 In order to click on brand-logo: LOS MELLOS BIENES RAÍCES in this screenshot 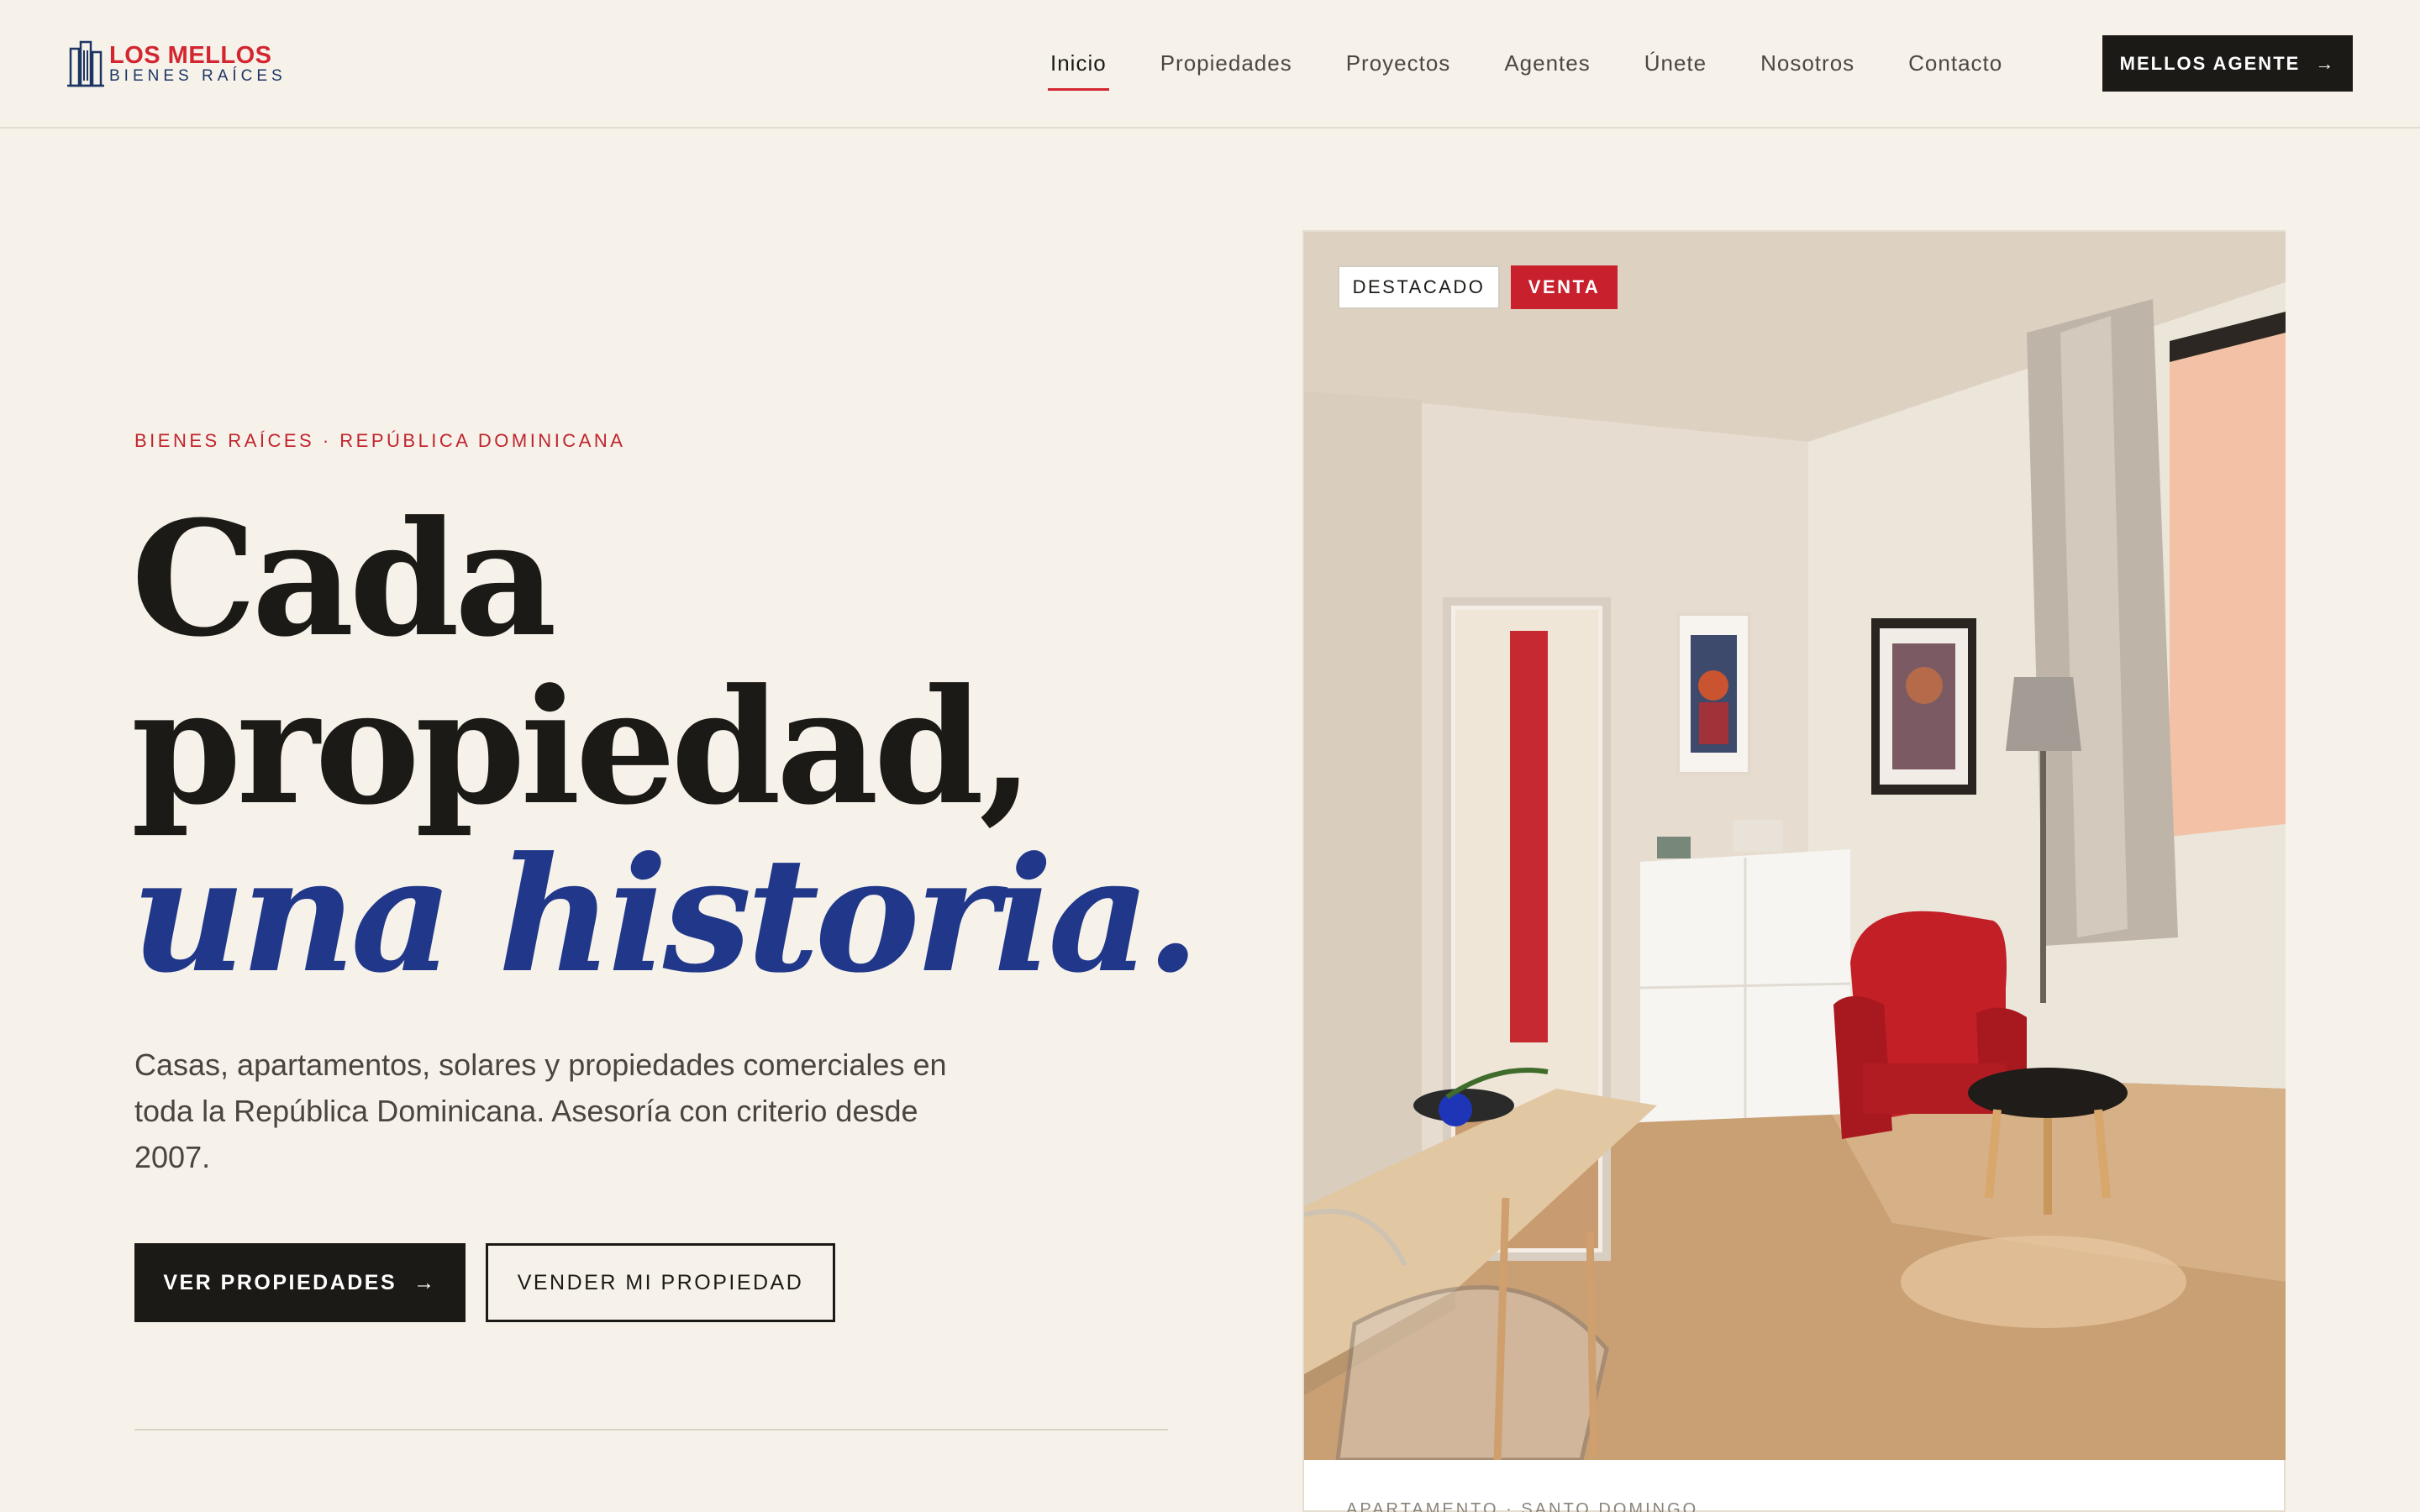, I will do `click(177, 63)`.